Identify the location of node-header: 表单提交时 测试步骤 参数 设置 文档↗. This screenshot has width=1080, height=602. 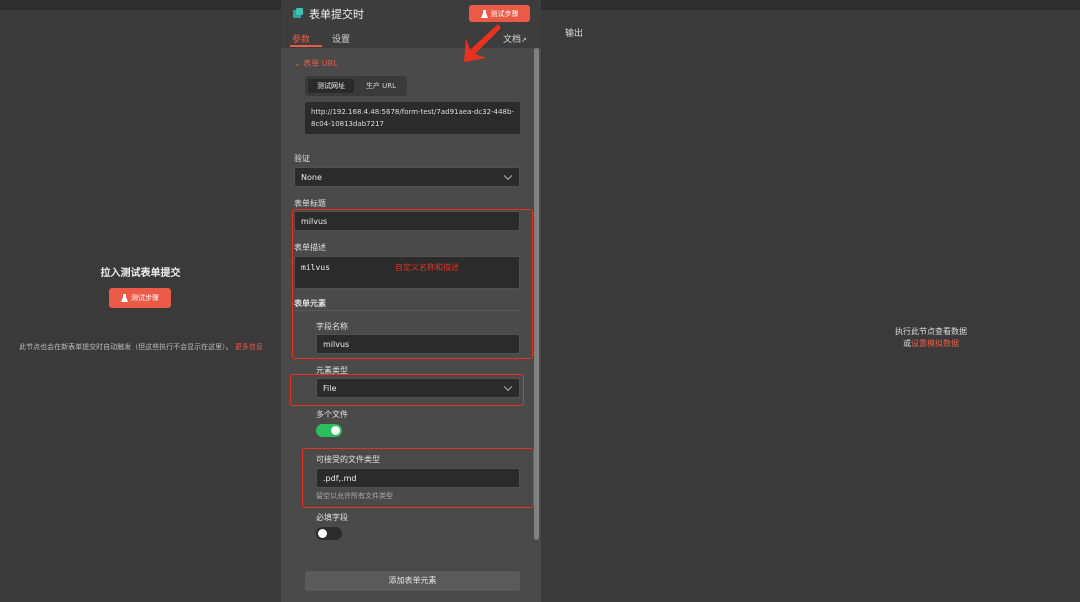
(411, 24).